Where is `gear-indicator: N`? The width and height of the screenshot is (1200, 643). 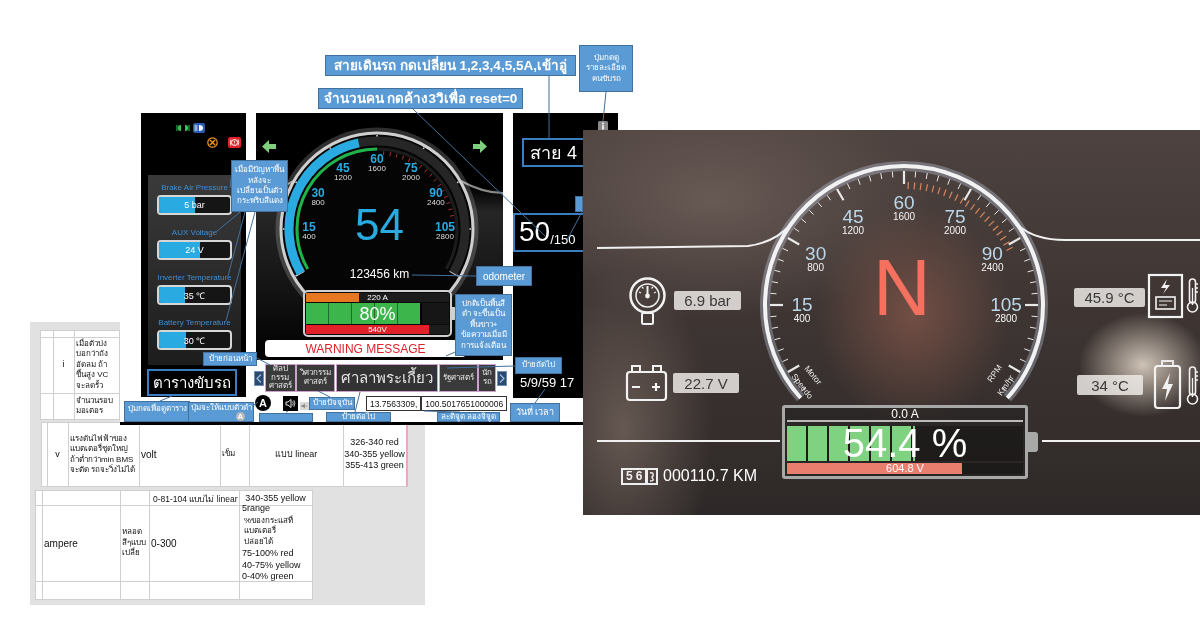
gear-indicator: N is located at coordinates (902, 288).